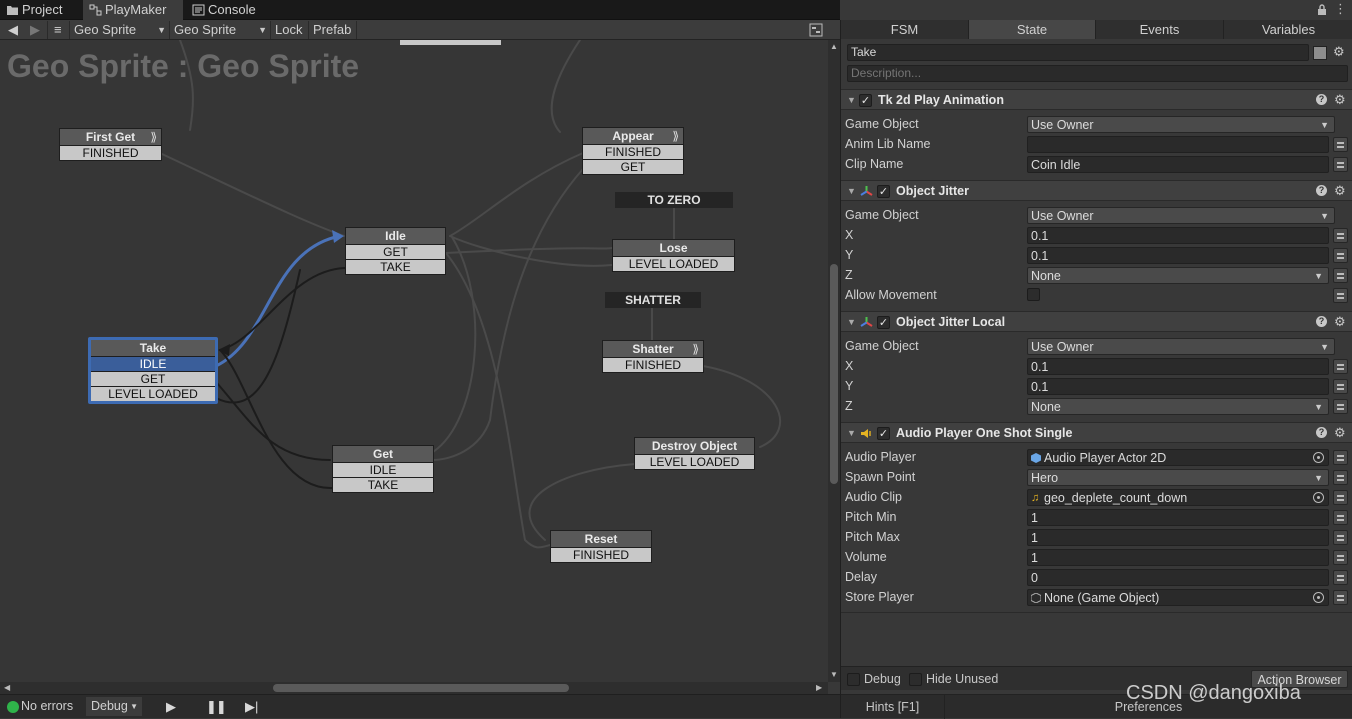  What do you see at coordinates (694, 461) in the screenshot?
I see `transition-destroy-level-loaded: LEVEL LOADED` at bounding box center [694, 461].